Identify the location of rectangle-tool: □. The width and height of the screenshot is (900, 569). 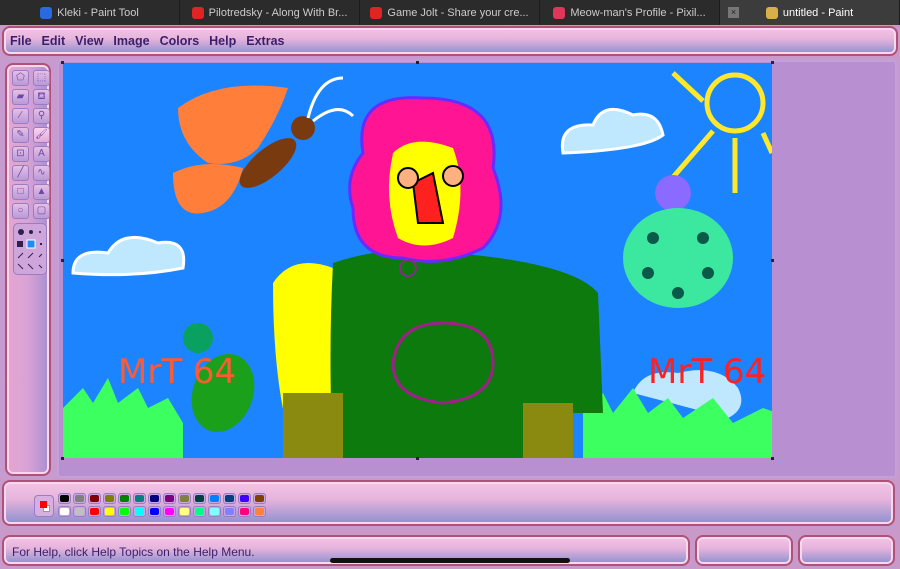
(20, 192).